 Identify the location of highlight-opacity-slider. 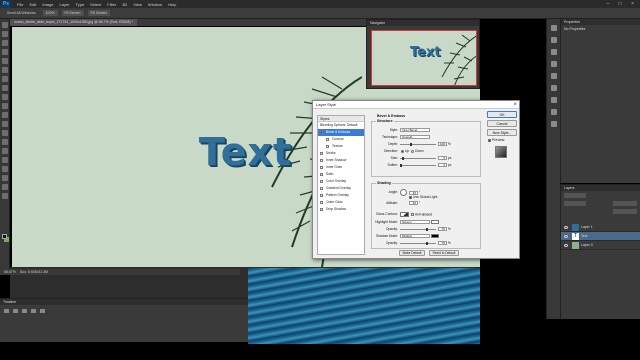
(418, 229).